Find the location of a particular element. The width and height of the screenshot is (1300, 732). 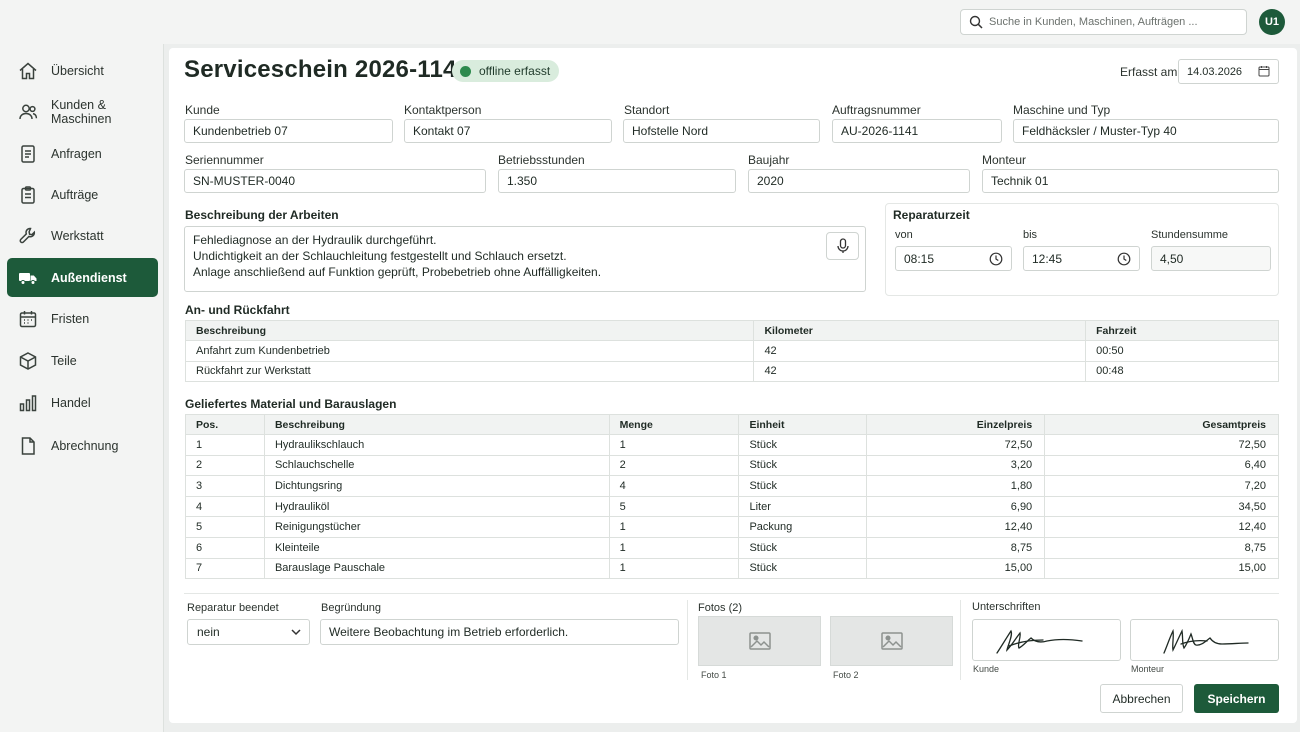

sidebar-item-kunden: Kunden & Maschinen is located at coordinates (82, 111).